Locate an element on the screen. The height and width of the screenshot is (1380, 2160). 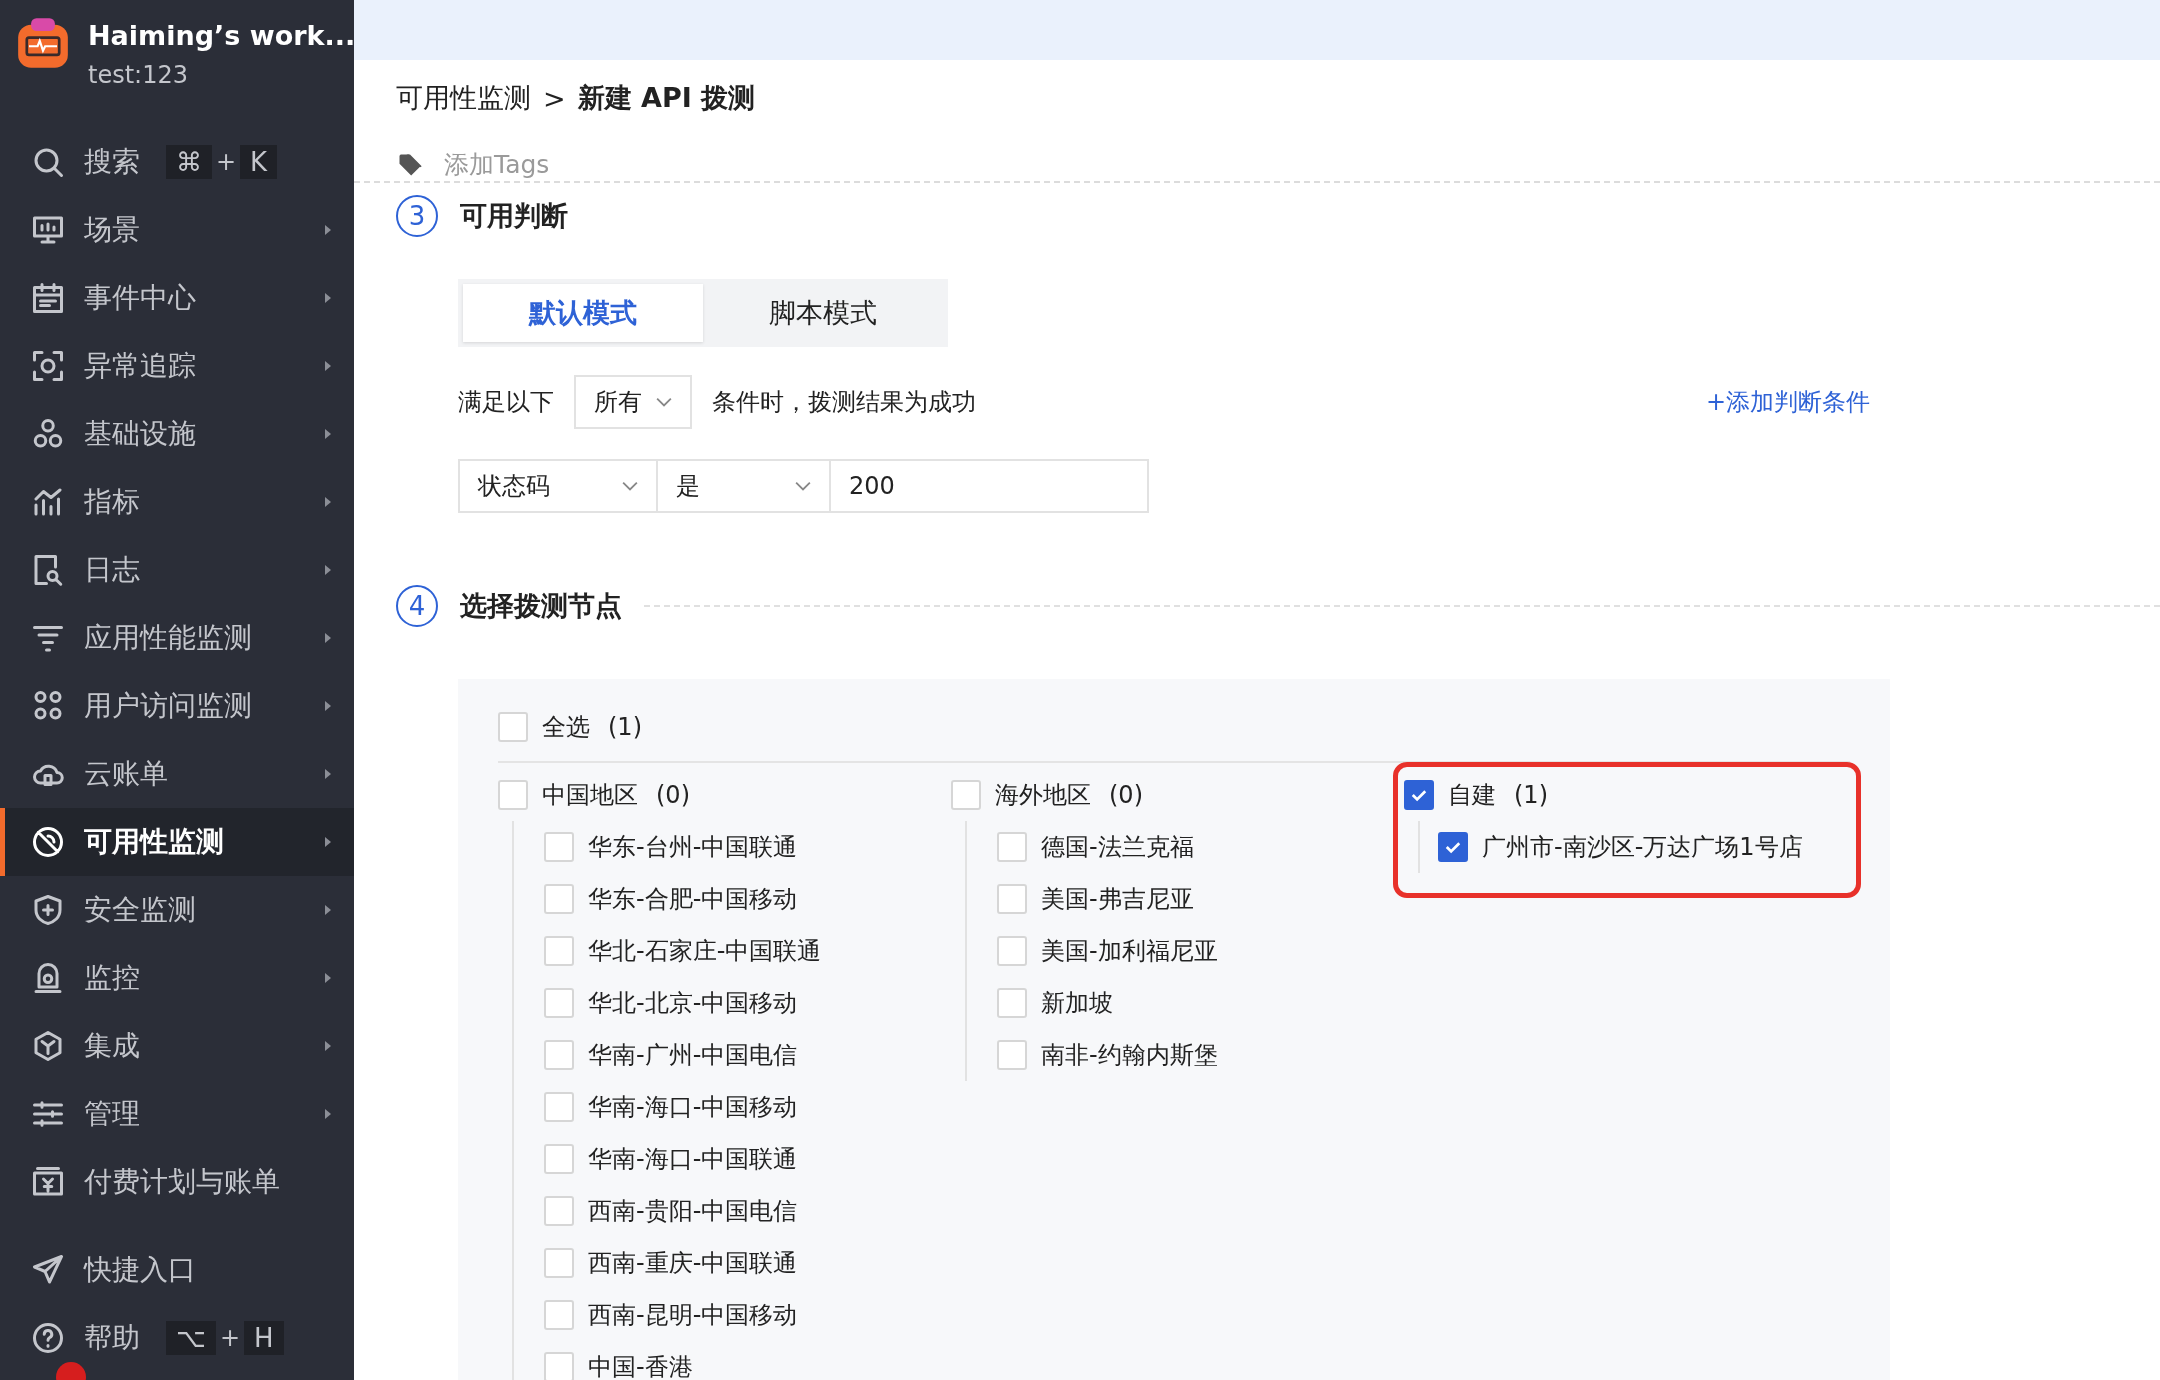
sidebar-label: 监控 is located at coordinates (112, 978).